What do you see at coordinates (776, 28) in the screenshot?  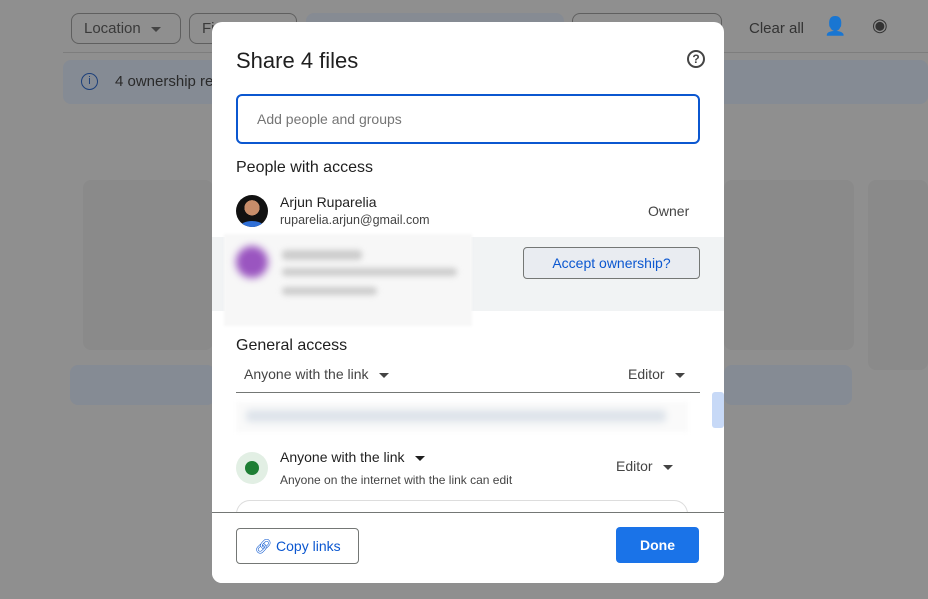 I see `clear-all-button: Clear all` at bounding box center [776, 28].